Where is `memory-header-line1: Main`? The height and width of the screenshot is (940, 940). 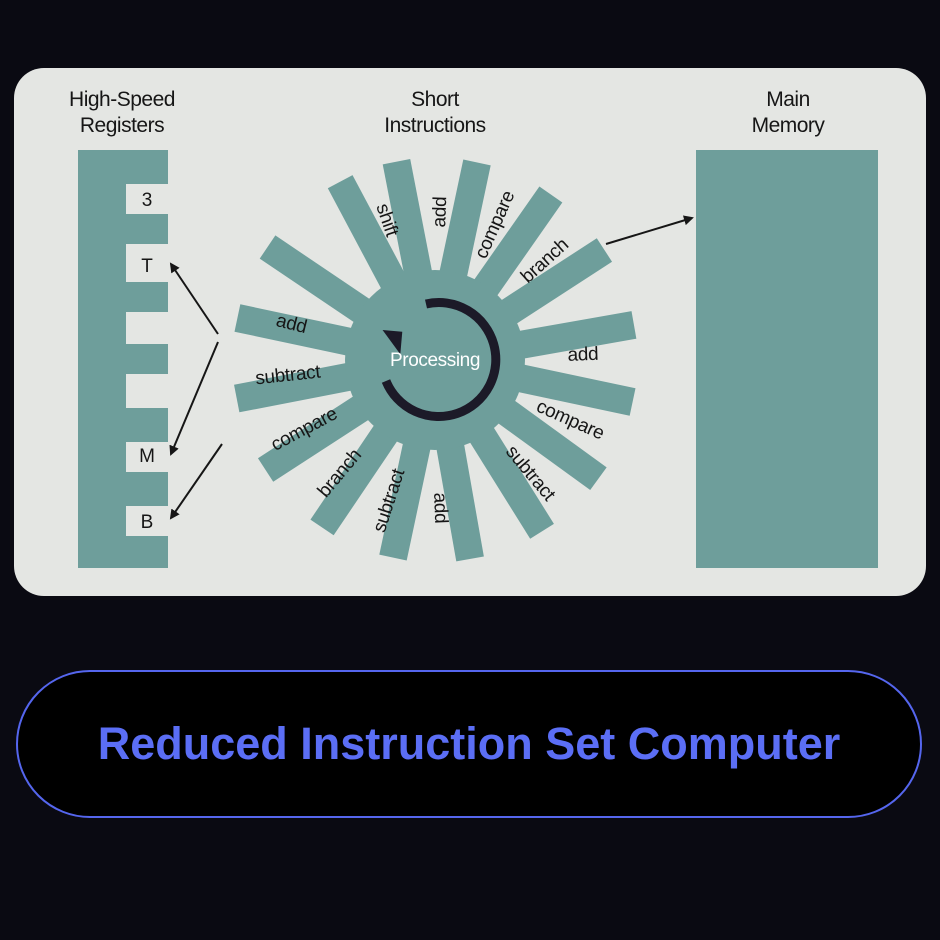 memory-header-line1: Main is located at coordinates (788, 99).